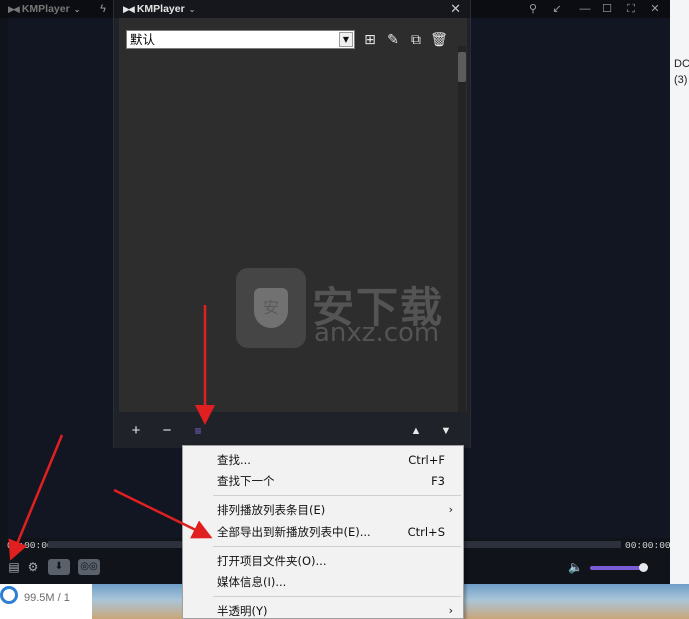 Image resolution: width=689 pixels, height=619 pixels. What do you see at coordinates (14, 567) in the screenshot?
I see `playlist-toggle-icon: ▤` at bounding box center [14, 567].